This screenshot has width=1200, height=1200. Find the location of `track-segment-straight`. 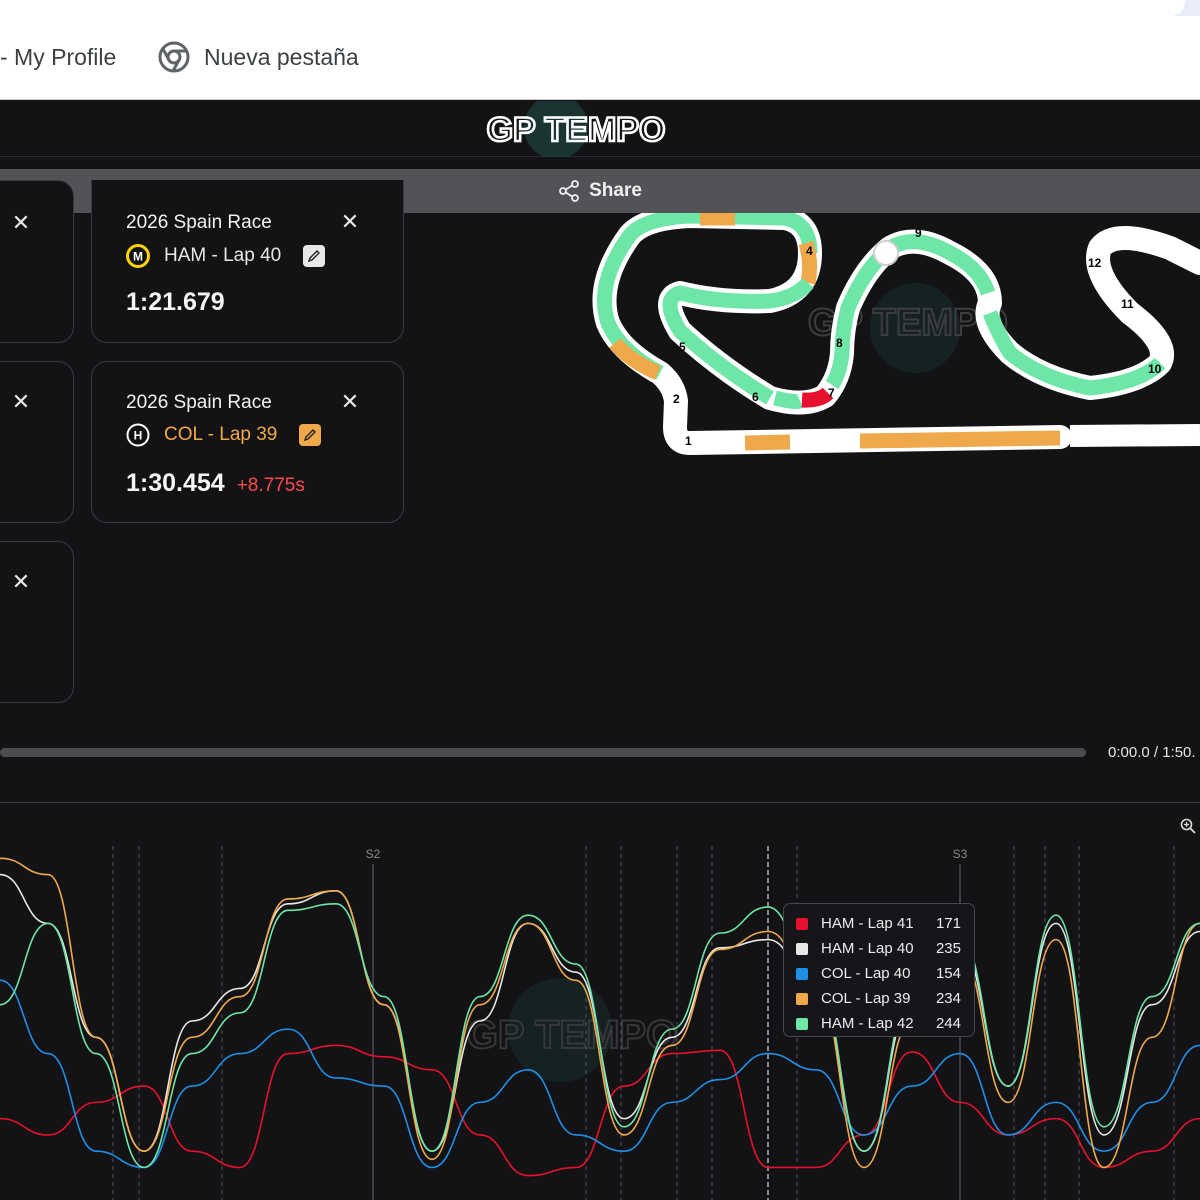

track-segment-straight is located at coordinates (1134, 435).